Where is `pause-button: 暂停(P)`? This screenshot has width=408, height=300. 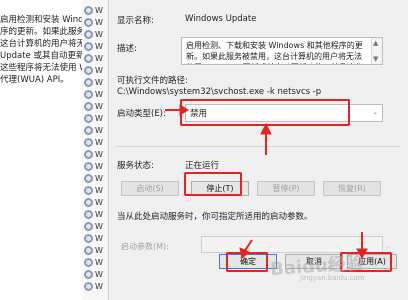 pause-button: 暂停(P) is located at coordinates (286, 188).